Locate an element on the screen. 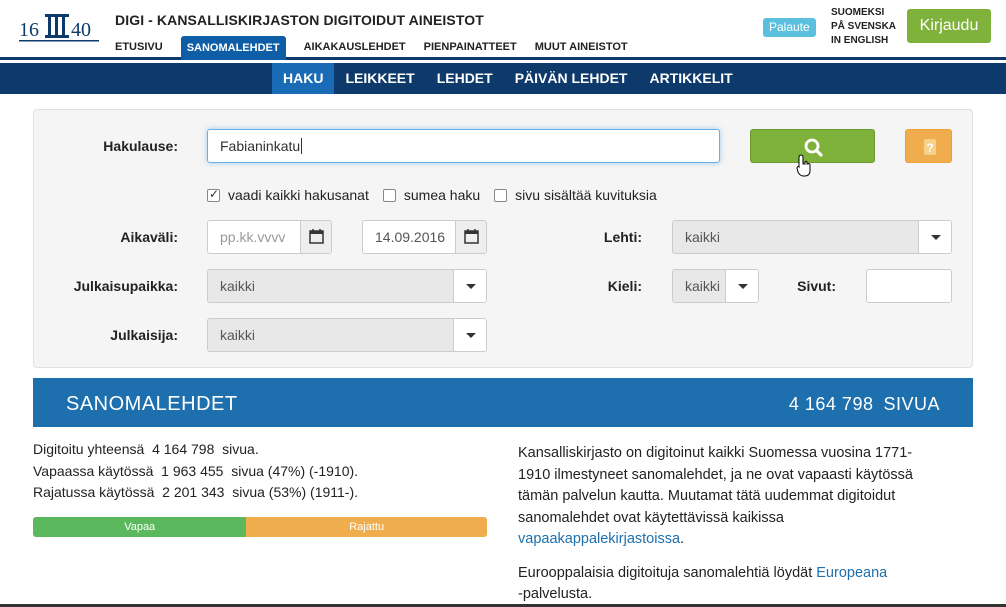  paper-select: kaikki is located at coordinates (812, 237).